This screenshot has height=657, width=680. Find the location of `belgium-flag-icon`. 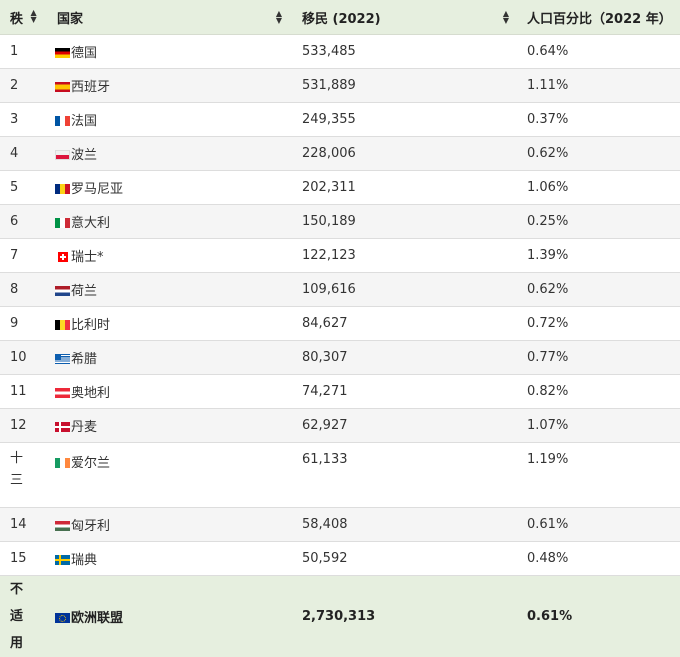

belgium-flag-icon is located at coordinates (62, 325).